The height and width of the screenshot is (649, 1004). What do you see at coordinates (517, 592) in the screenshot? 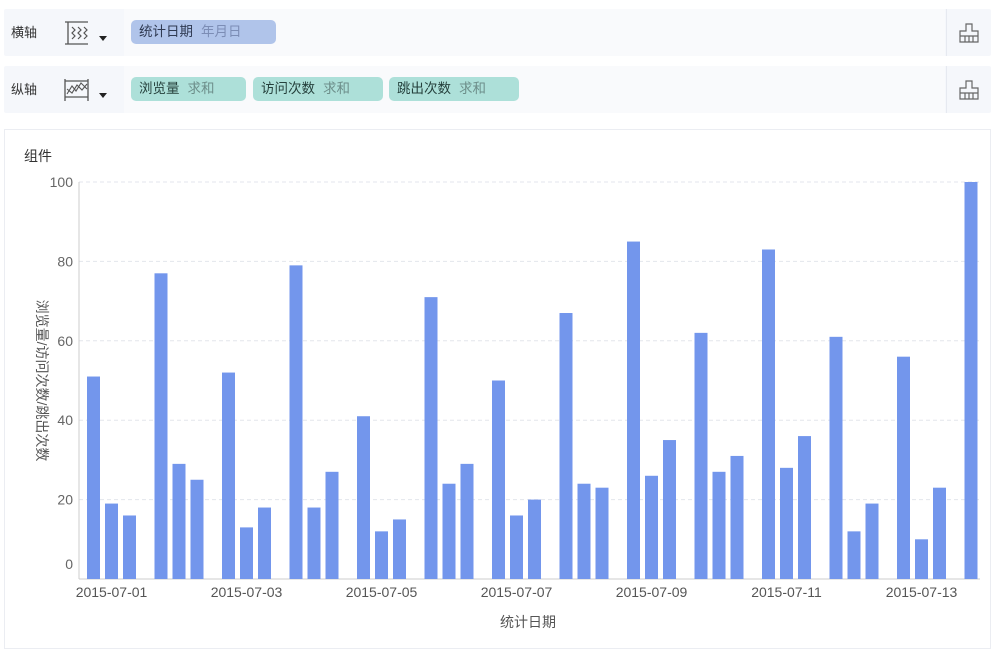
I see `x-tick-label: 2015-07-07` at bounding box center [517, 592].